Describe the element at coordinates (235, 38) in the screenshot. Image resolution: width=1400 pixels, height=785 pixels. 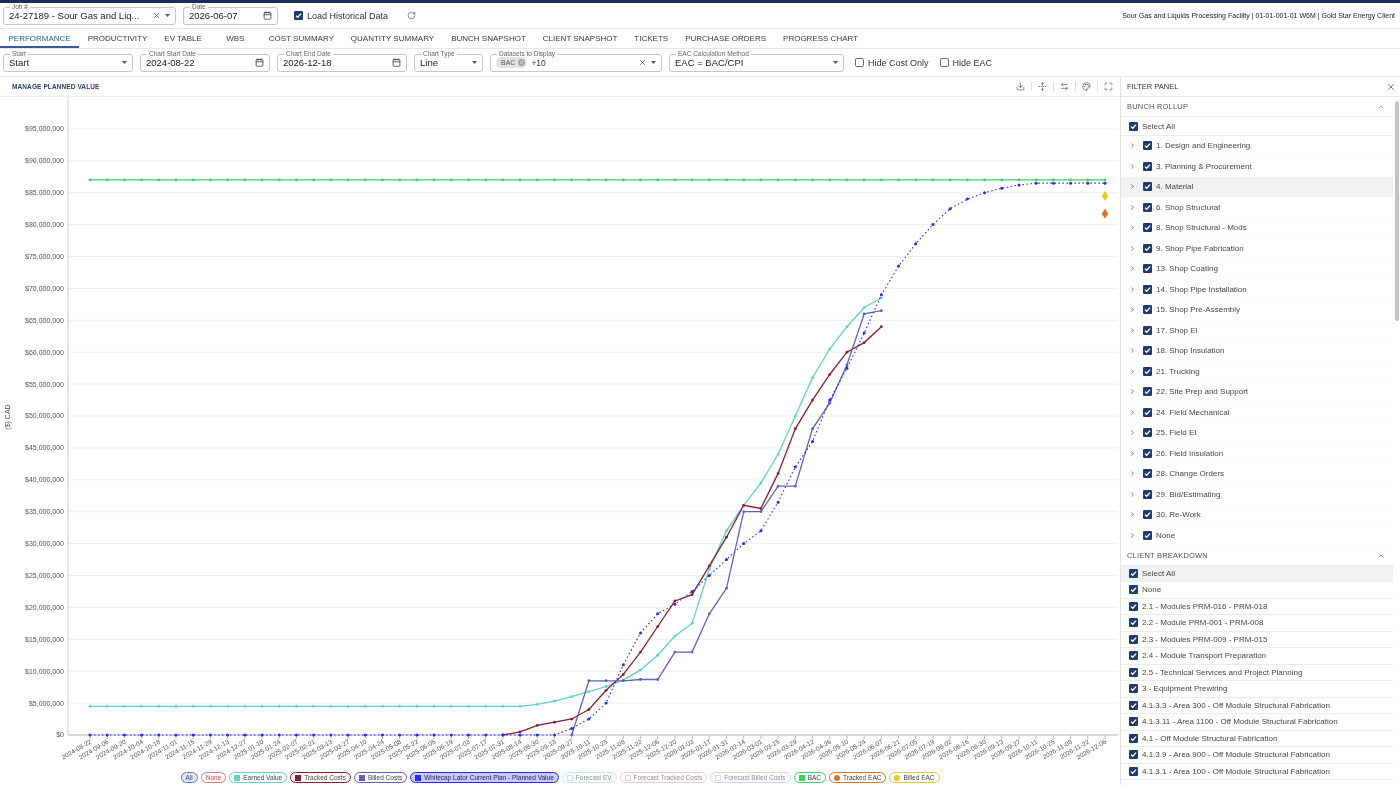
I see `tab: WBS` at that location.